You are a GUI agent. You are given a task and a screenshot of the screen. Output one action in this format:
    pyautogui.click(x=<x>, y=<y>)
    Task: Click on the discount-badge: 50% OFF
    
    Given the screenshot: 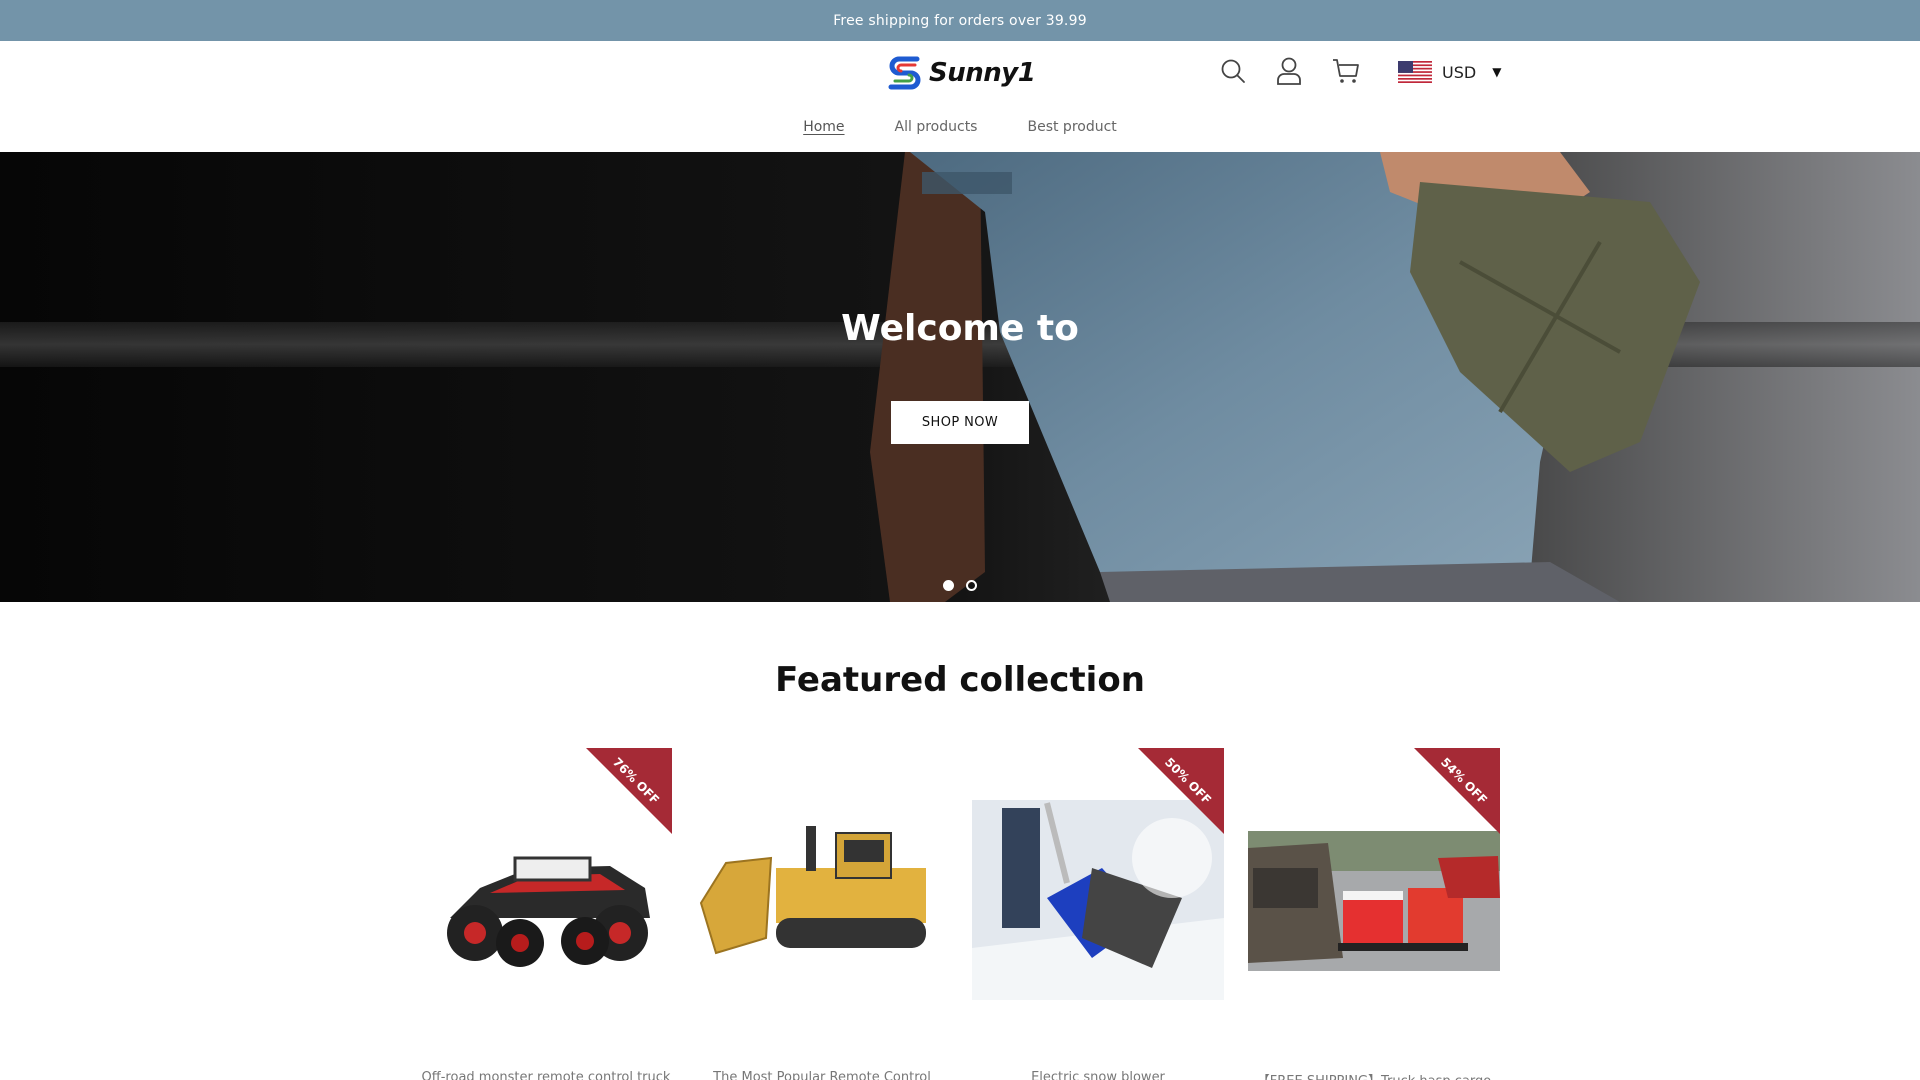 What is the action you would take?
    pyautogui.click(x=1181, y=791)
    